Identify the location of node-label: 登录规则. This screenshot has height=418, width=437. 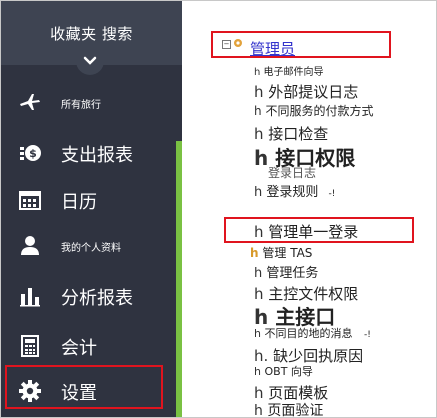
(292, 192).